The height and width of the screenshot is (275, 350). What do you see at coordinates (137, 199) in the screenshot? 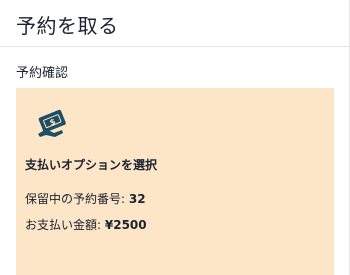
I see `reservation-number-value: 32` at bounding box center [137, 199].